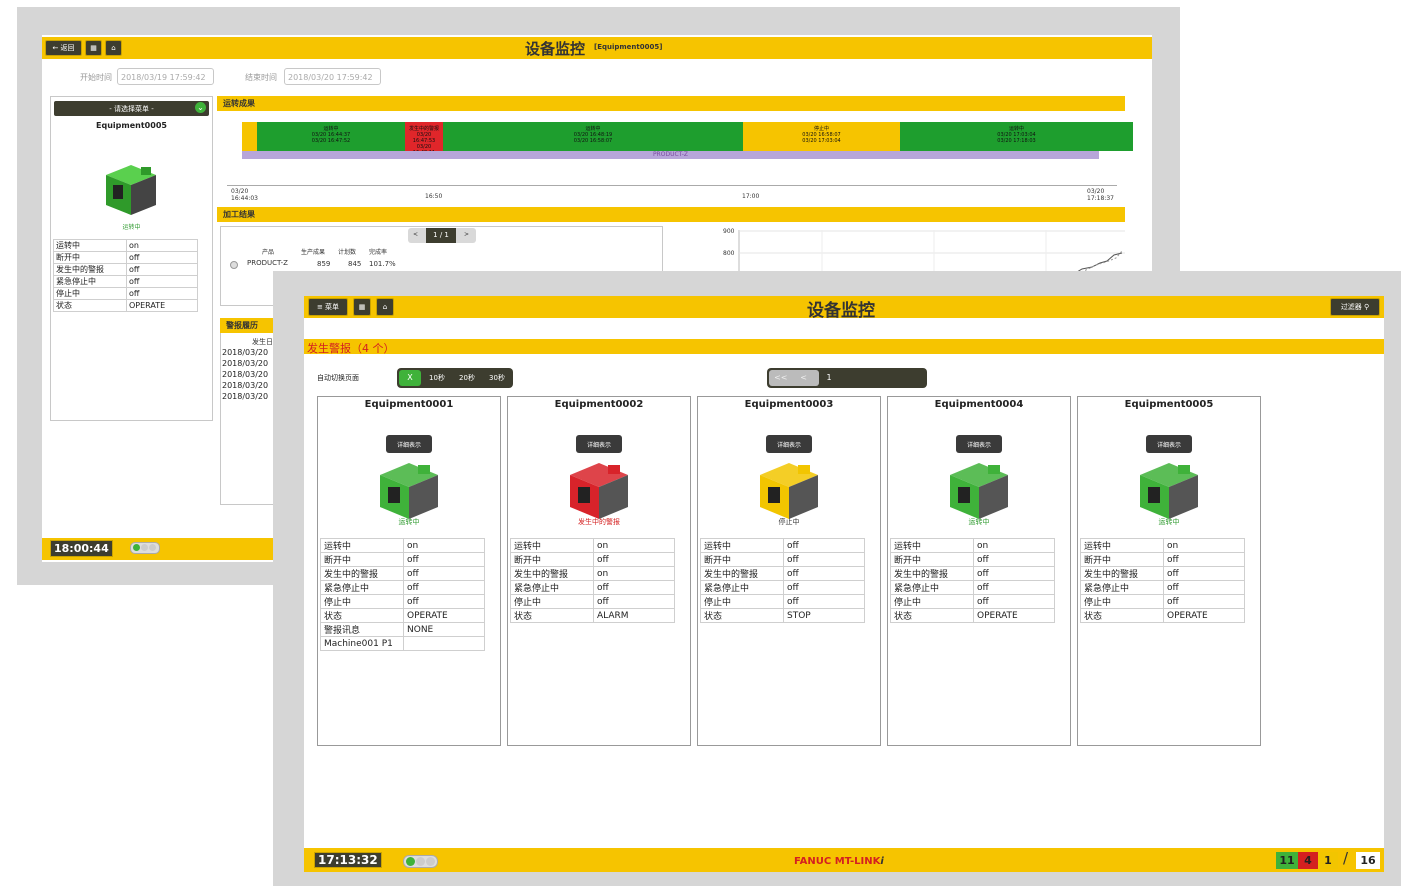 The image size is (1401, 886). What do you see at coordinates (362, 629) in the screenshot?
I see `status-key: 警报讯息` at bounding box center [362, 629].